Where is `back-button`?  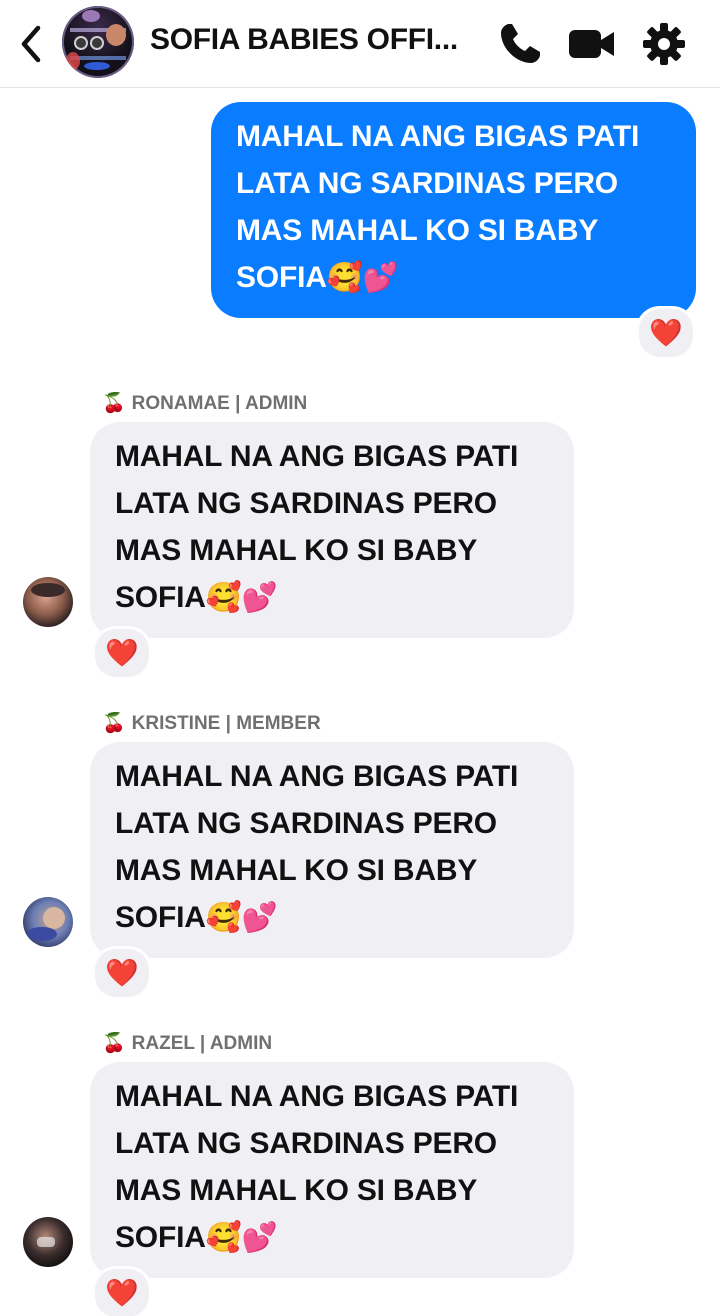 back-button is located at coordinates (31, 44).